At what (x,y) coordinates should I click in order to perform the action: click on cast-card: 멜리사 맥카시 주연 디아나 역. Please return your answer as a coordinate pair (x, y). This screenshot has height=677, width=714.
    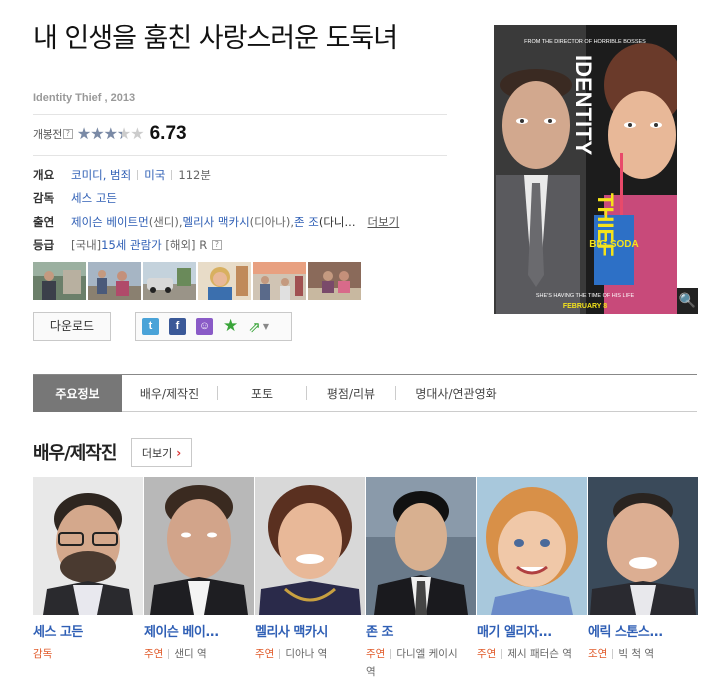
    Looking at the image, I should click on (310, 577).